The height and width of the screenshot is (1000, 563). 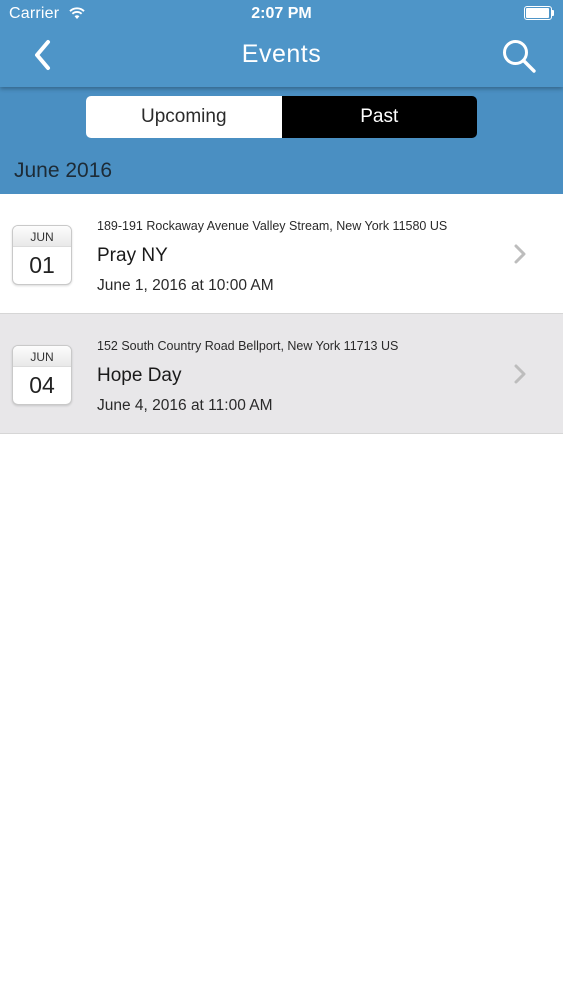 I want to click on event-title: Hope Day, so click(x=139, y=375).